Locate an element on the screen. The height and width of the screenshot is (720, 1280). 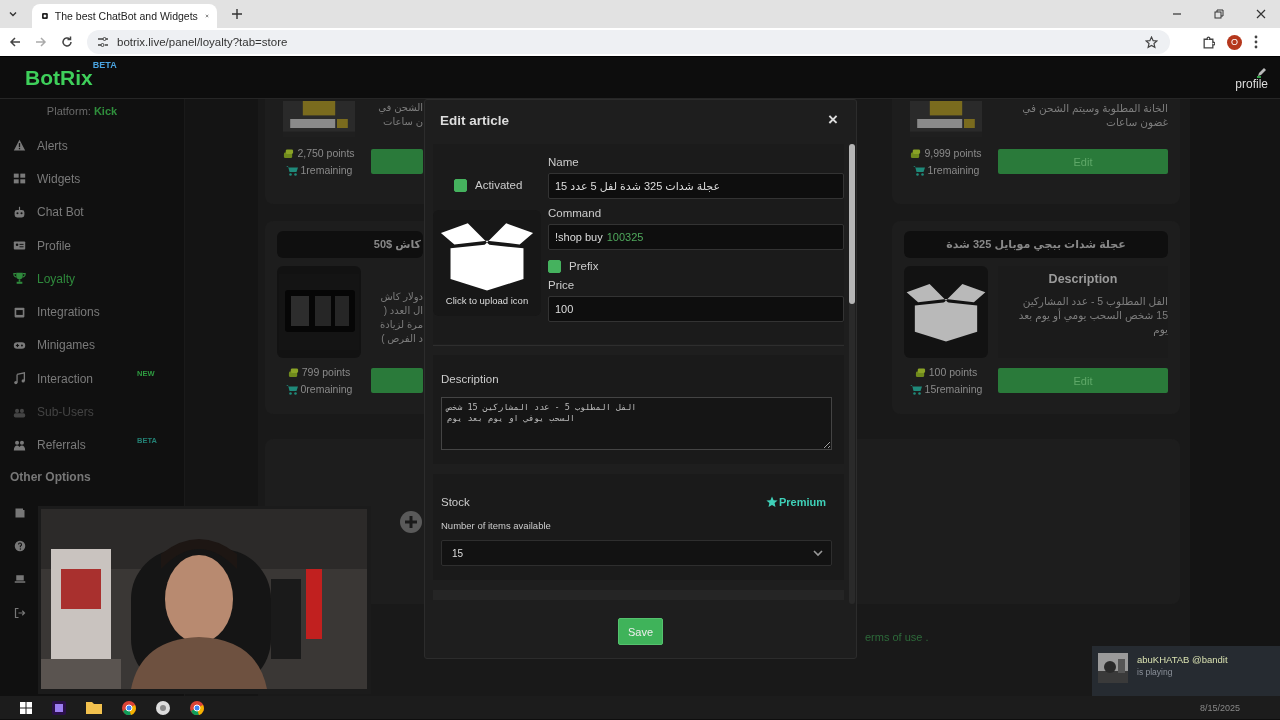
close-button: × is located at coordinates (833, 120).